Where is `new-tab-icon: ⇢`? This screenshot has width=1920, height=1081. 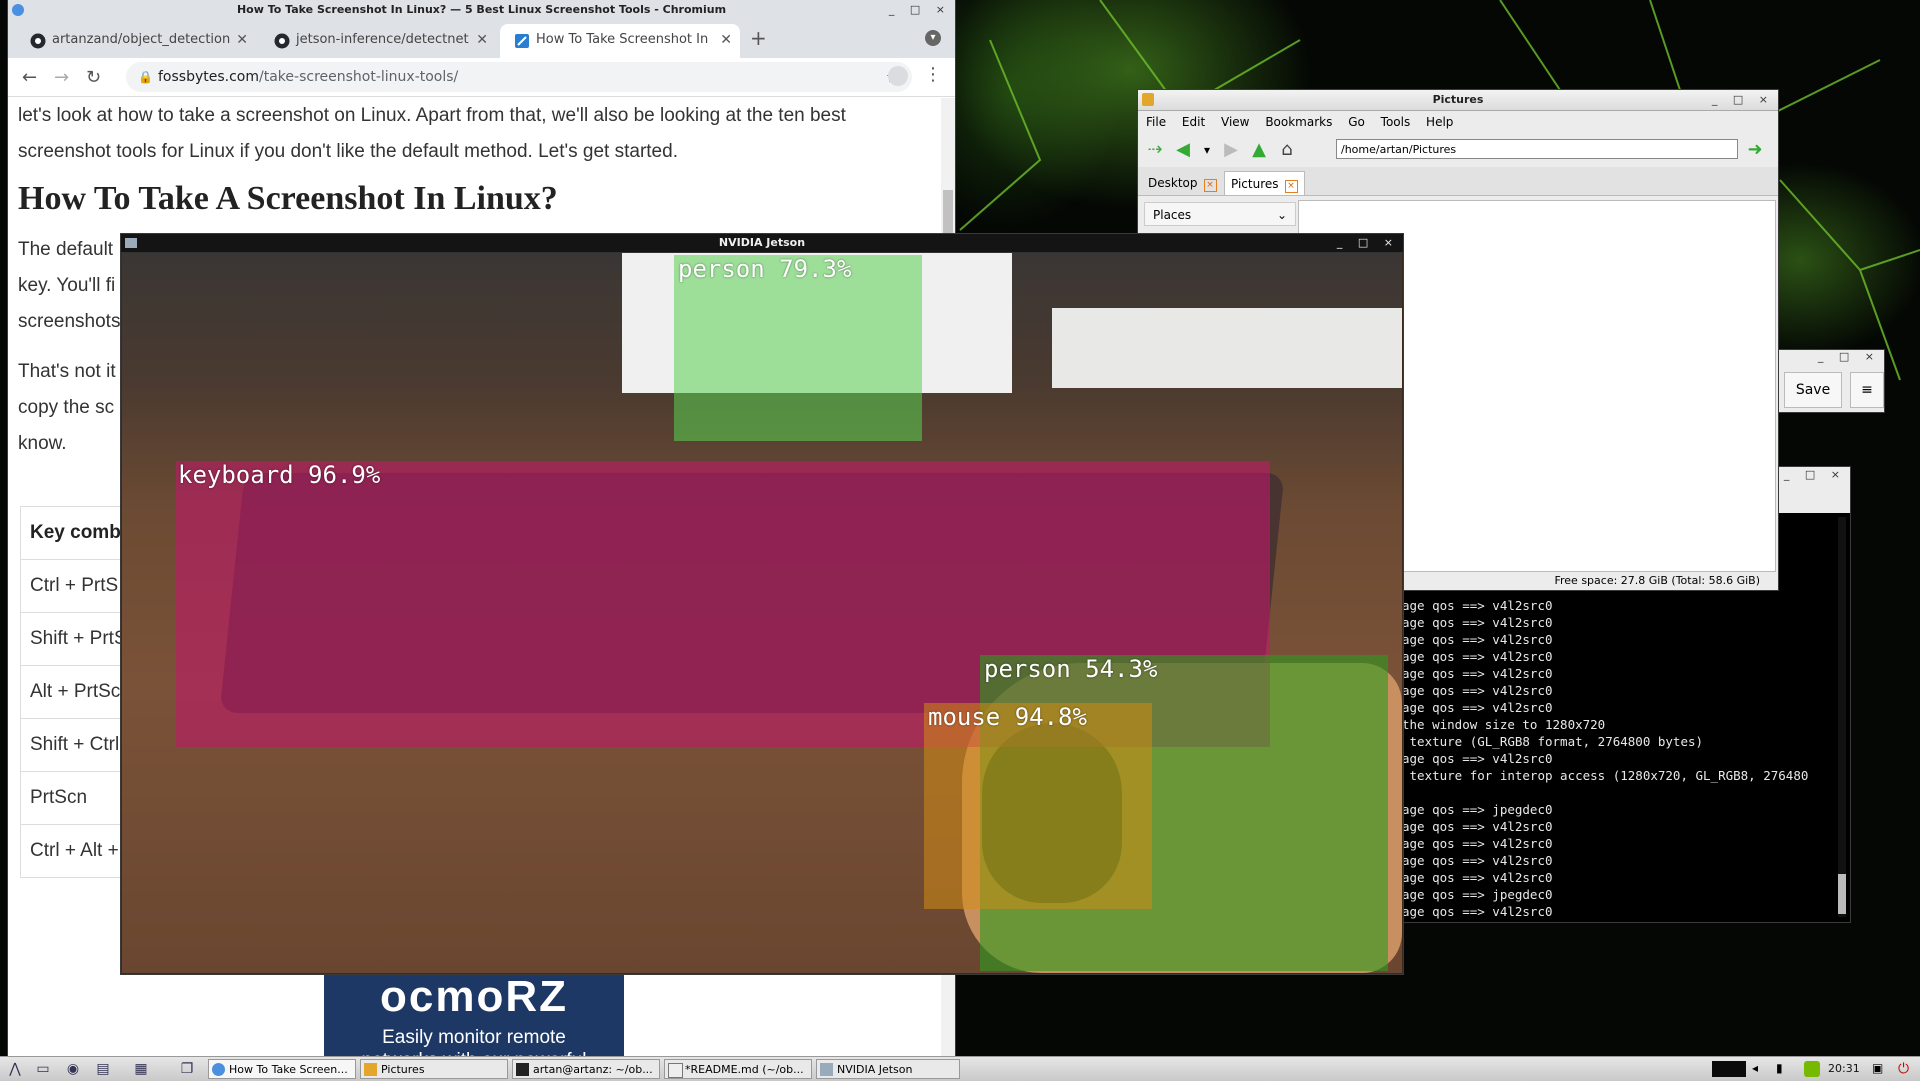
new-tab-icon: ⇢ is located at coordinates (1155, 150).